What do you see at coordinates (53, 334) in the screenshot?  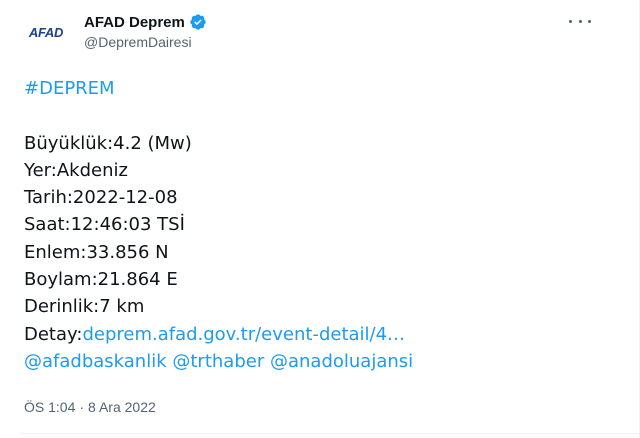 I see `detail-label: Detay:` at bounding box center [53, 334].